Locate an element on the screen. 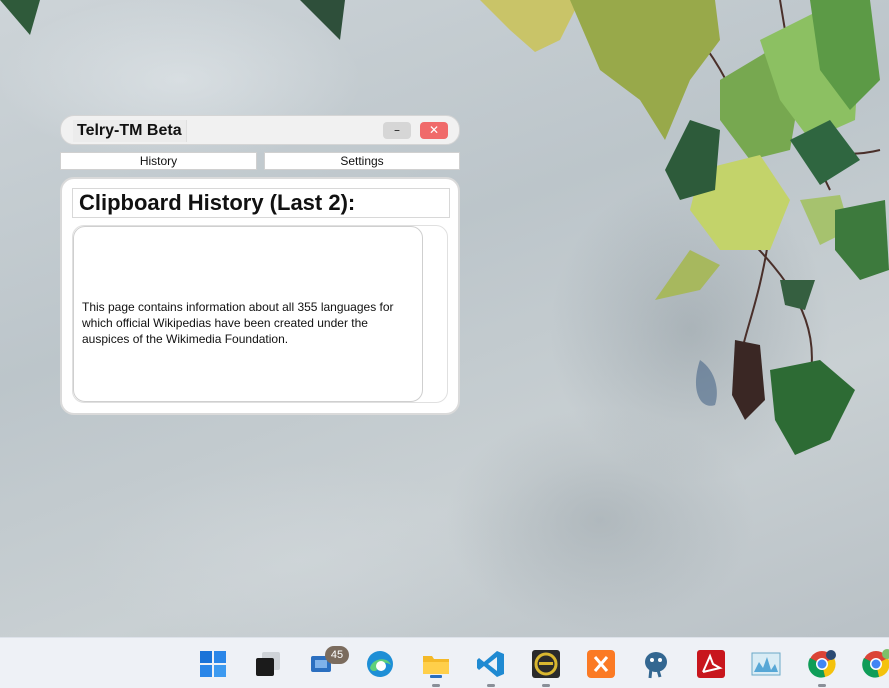 The width and height of the screenshot is (889, 688). performance-monitor-icon is located at coordinates (766, 664).